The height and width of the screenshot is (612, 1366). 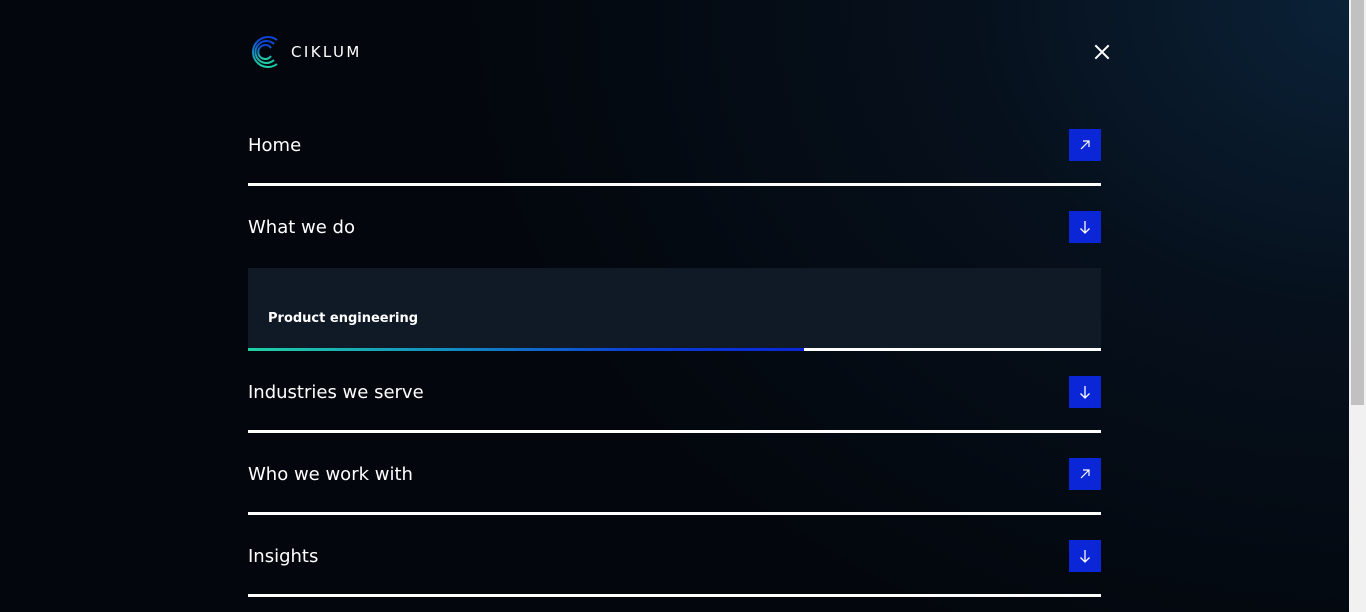 I want to click on menu-item-what-we-do-toggle-button, so click(x=1085, y=227).